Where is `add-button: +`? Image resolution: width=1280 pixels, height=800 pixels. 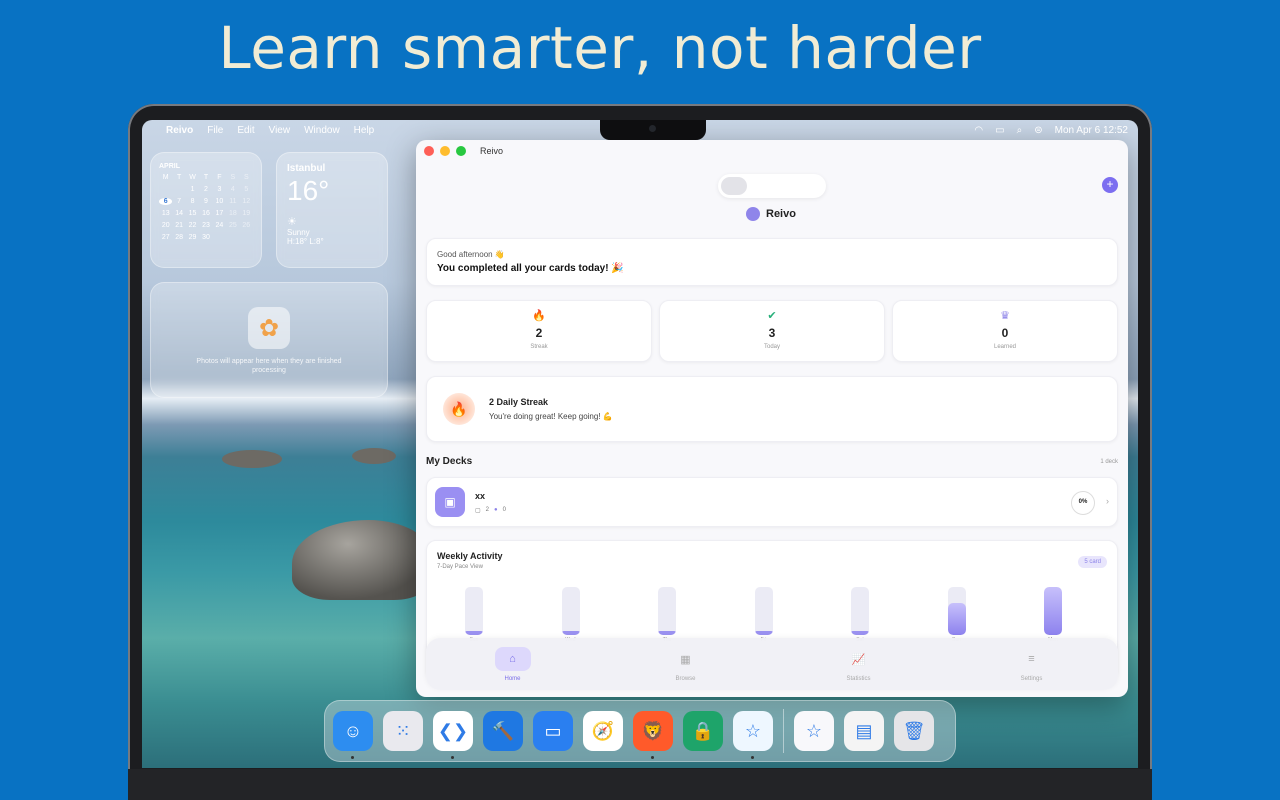 add-button: + is located at coordinates (1110, 185).